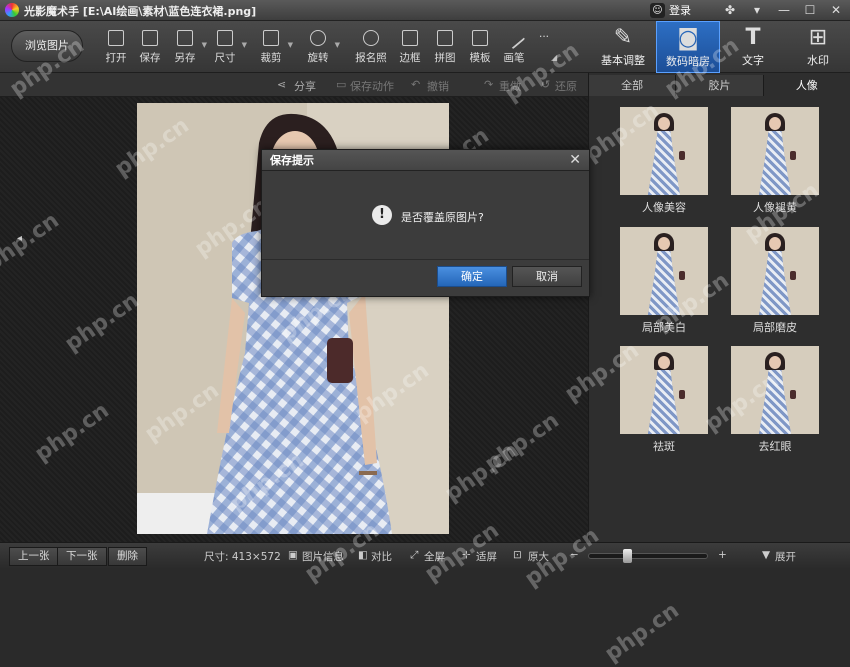 The width and height of the screenshot is (850, 667). I want to click on effect-freckle-removal: 祛斑, so click(664, 401).